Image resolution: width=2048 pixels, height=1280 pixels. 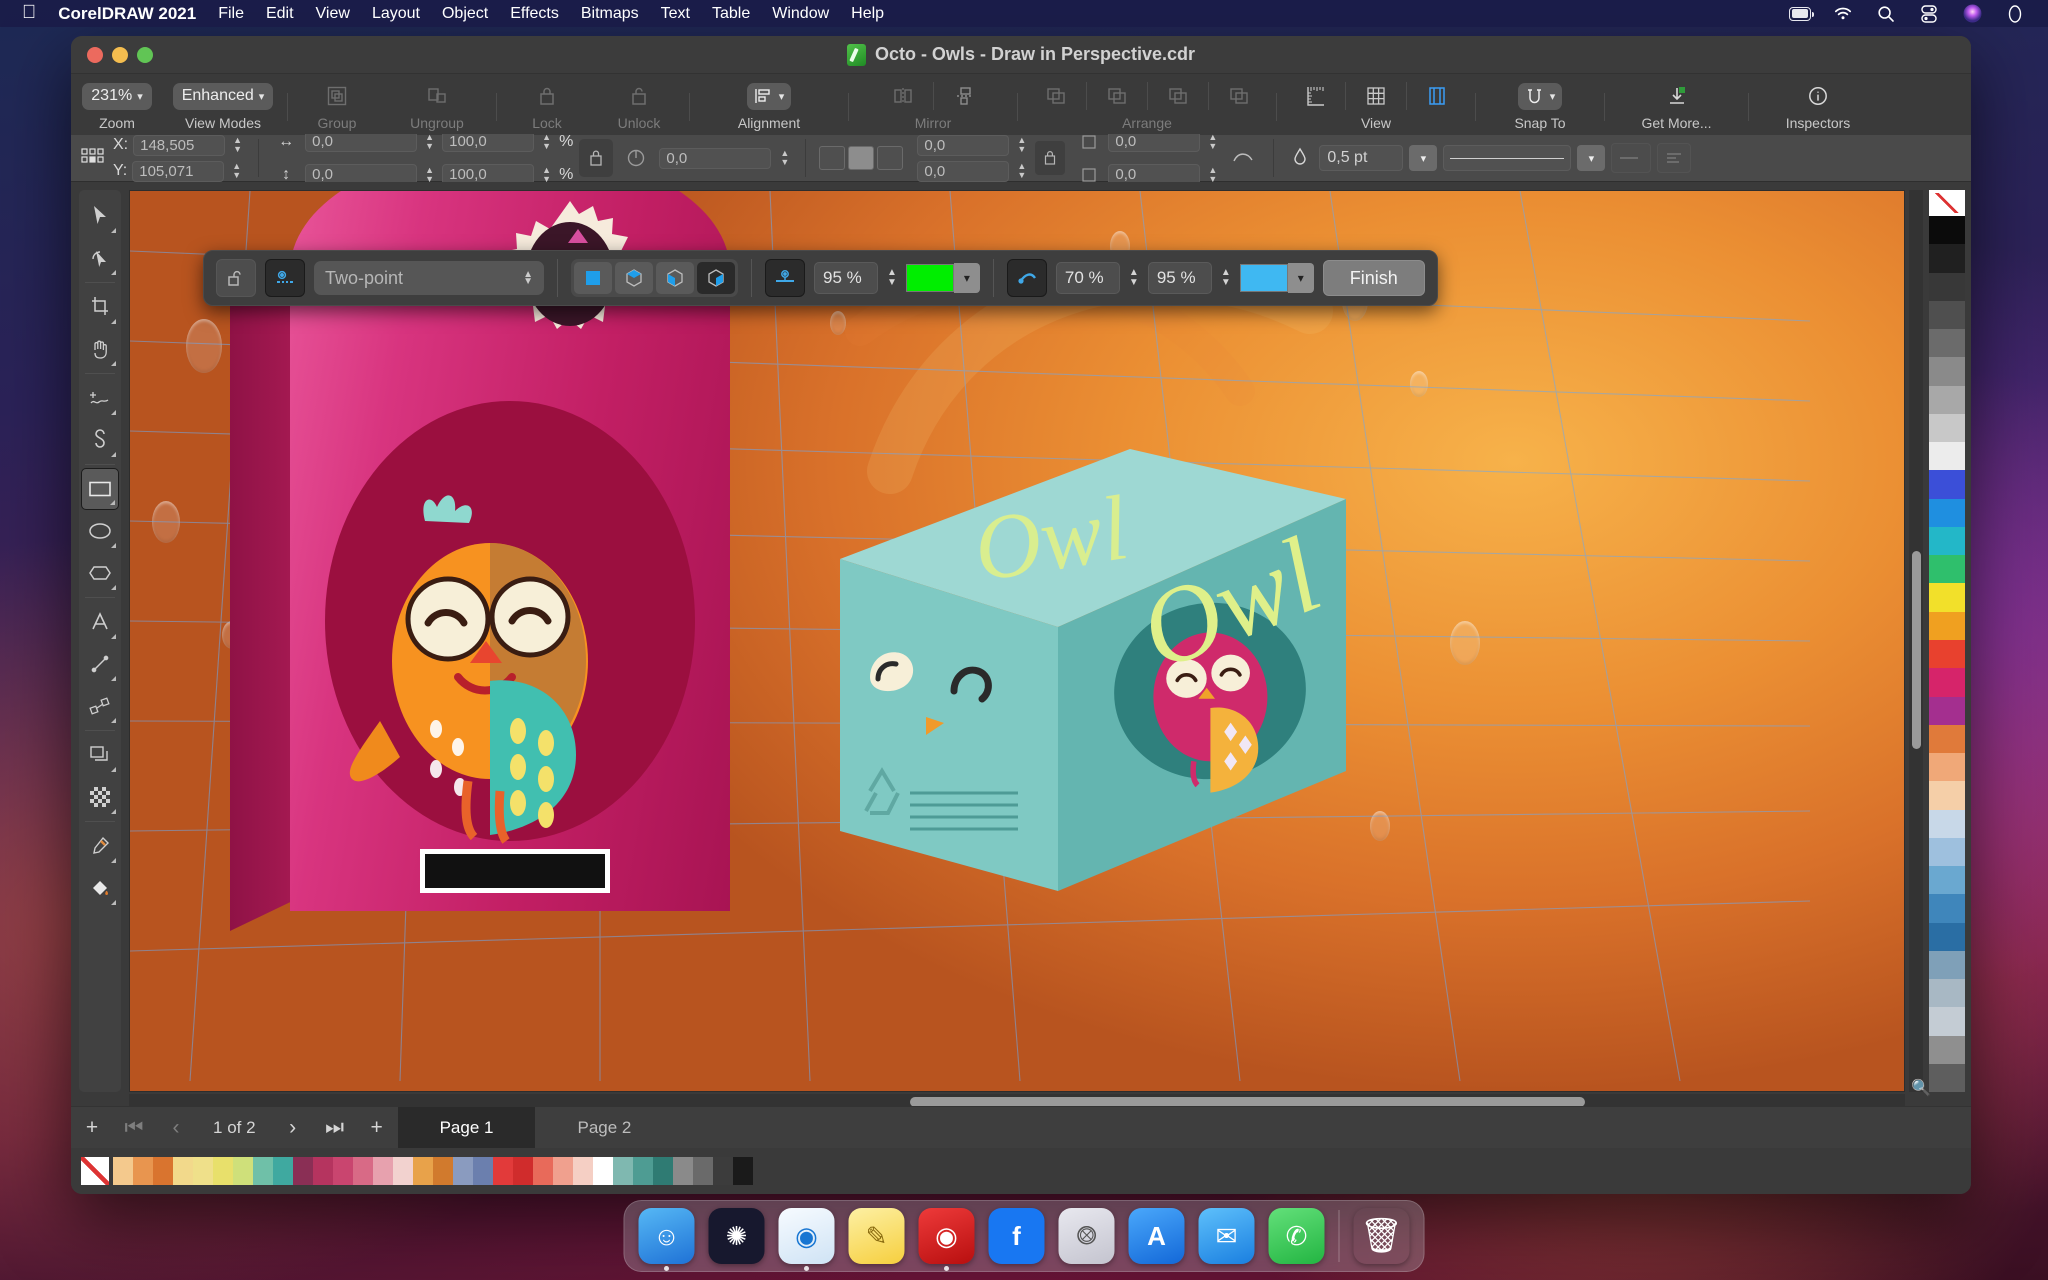 What do you see at coordinates (861, 158) in the screenshot?
I see `outline-behind-button` at bounding box center [861, 158].